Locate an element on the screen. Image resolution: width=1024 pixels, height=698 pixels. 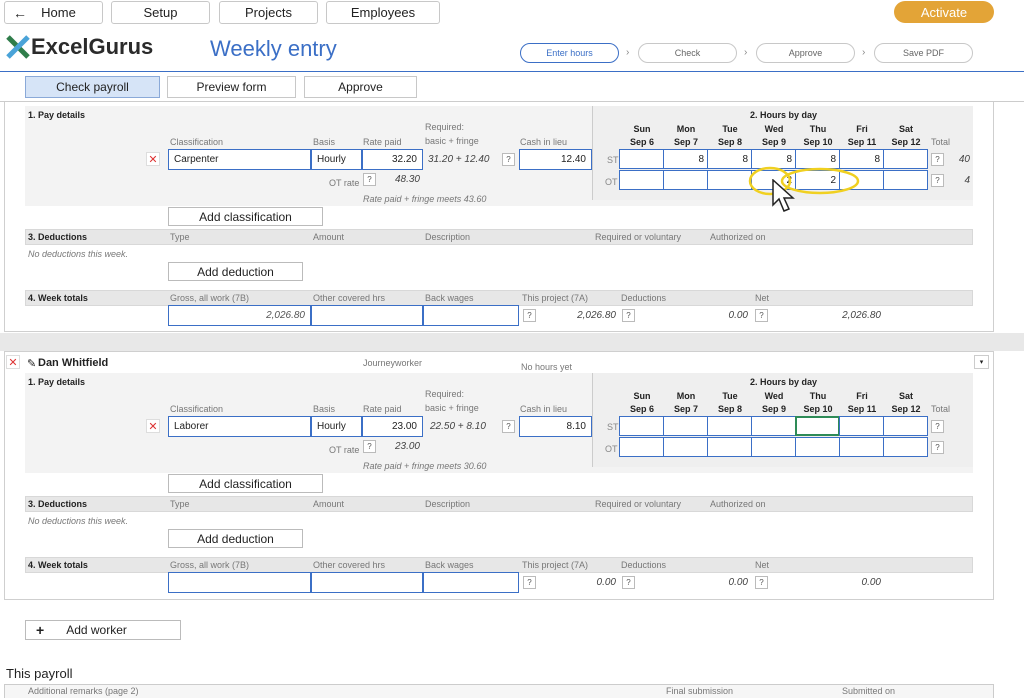
required-label: Required: is located at coordinates (445, 127).